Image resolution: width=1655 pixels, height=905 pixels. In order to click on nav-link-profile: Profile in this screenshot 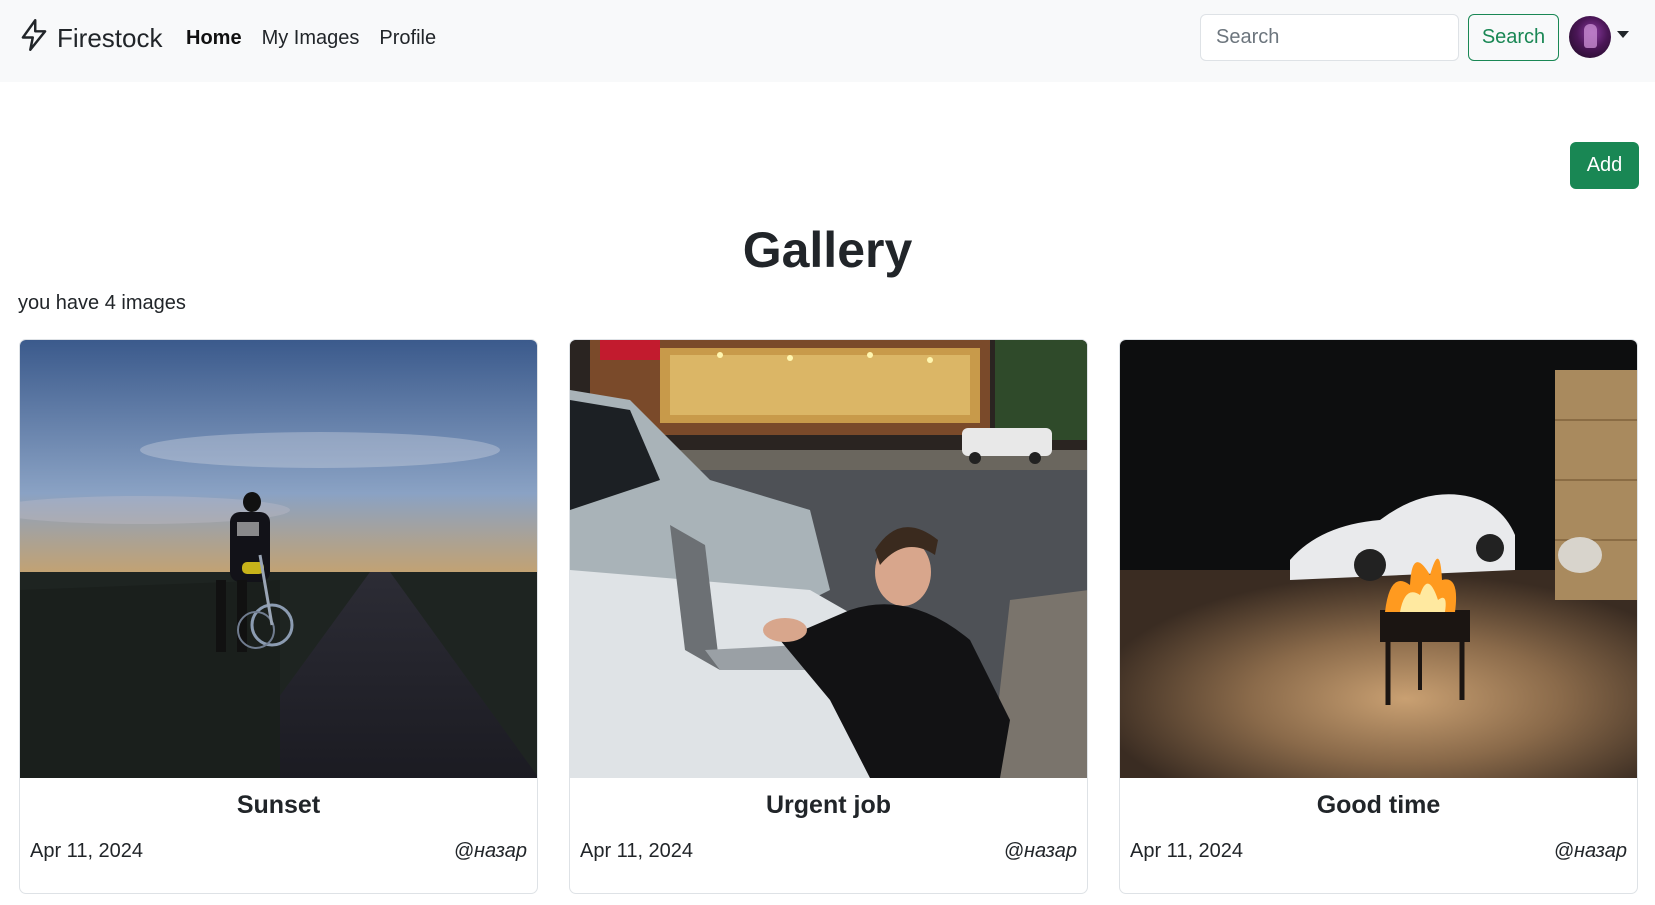, I will do `click(407, 38)`.